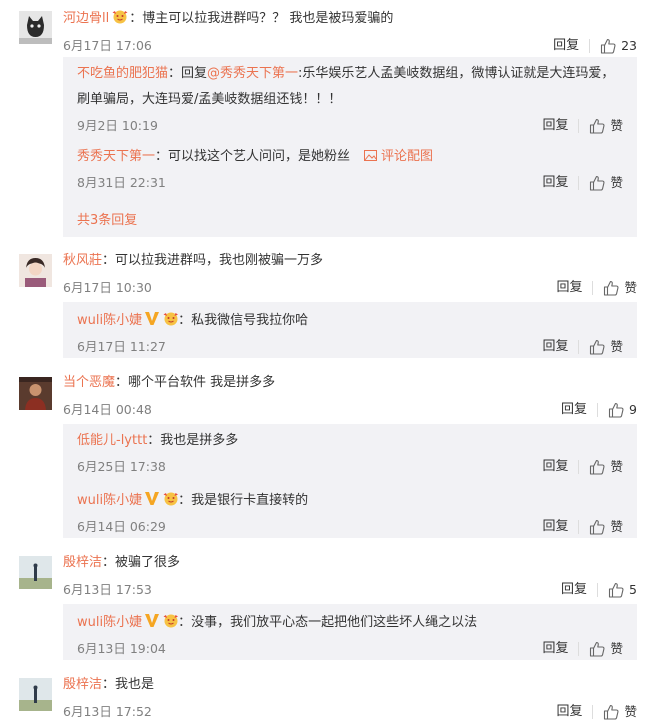 Image resolution: width=651 pixels, height=724 pixels. Describe the element at coordinates (209, 99) in the screenshot. I see `reply-text-continued: 刷单骗局，大连玛爱/孟美岐数据组还钱！！！` at that location.